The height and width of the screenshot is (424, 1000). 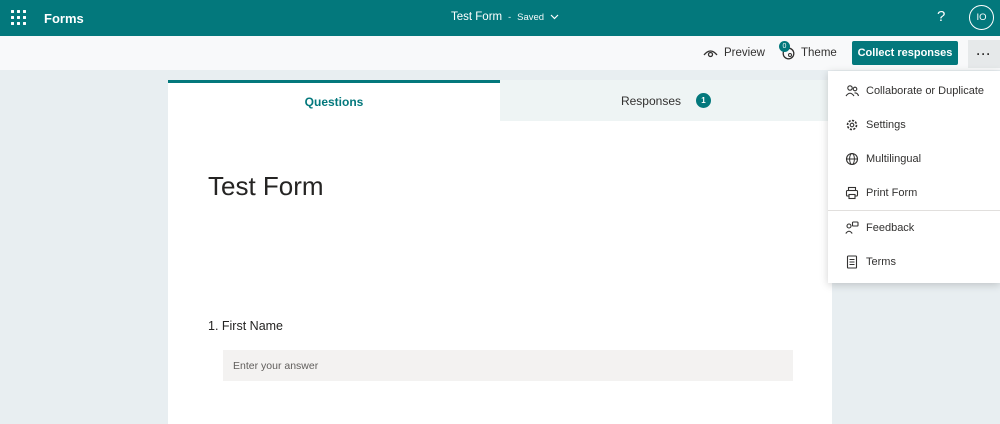 What do you see at coordinates (744, 53) in the screenshot?
I see `preview-label: Preview` at bounding box center [744, 53].